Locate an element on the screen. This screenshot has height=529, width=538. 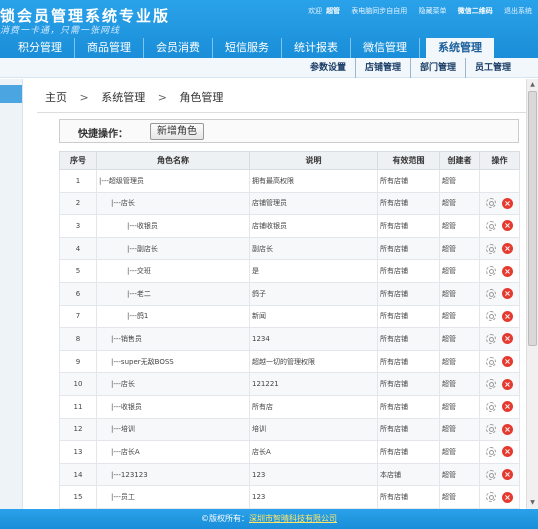
scroll-up-icon: ▲ is located at coordinates (532, 85).